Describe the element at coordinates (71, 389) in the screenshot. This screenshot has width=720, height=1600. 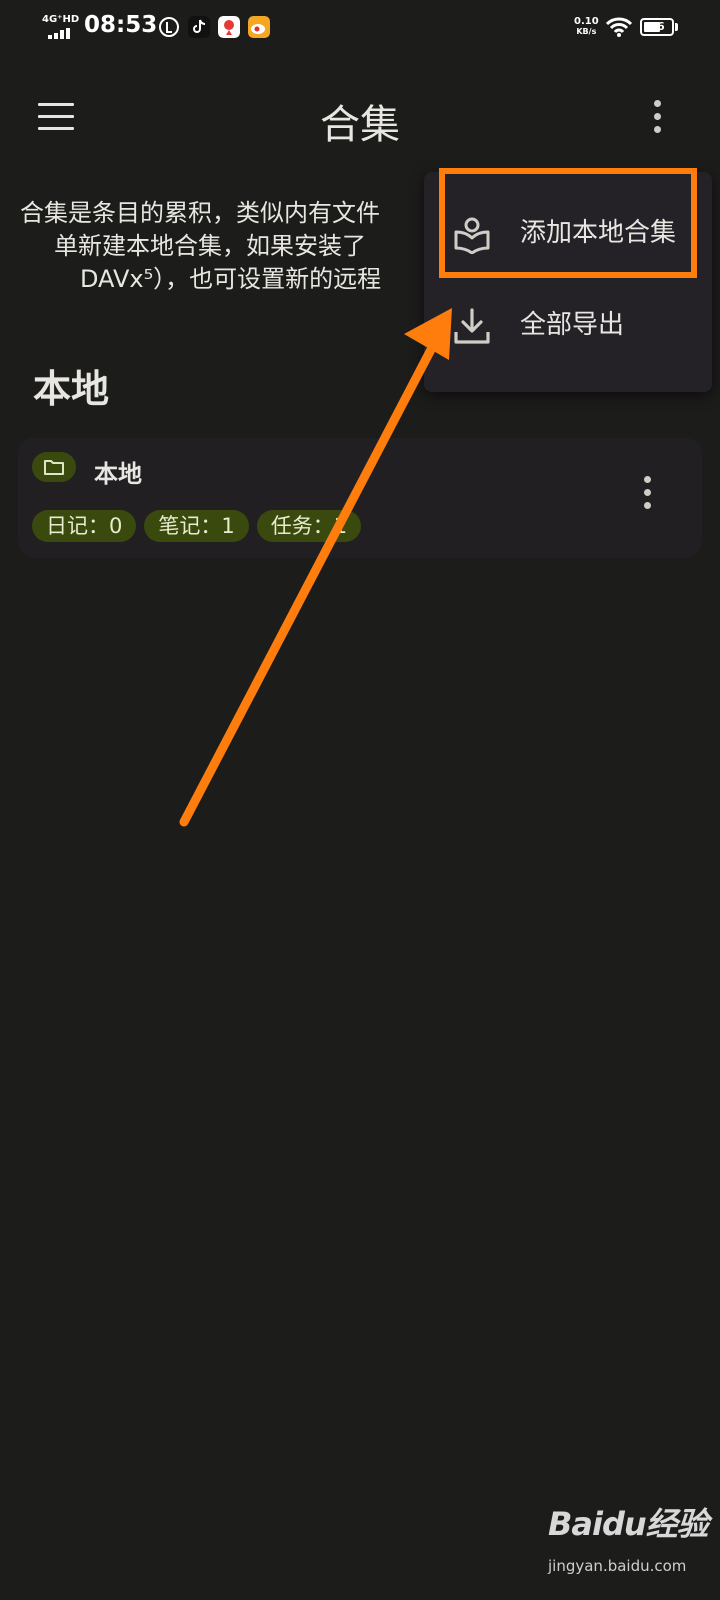
I see `section-title-local: 本地` at that location.